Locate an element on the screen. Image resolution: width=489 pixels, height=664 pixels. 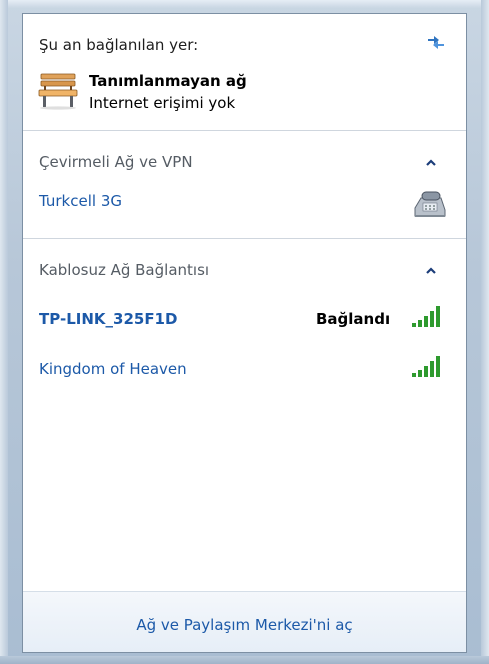
refresh-icon is located at coordinates (436, 41).